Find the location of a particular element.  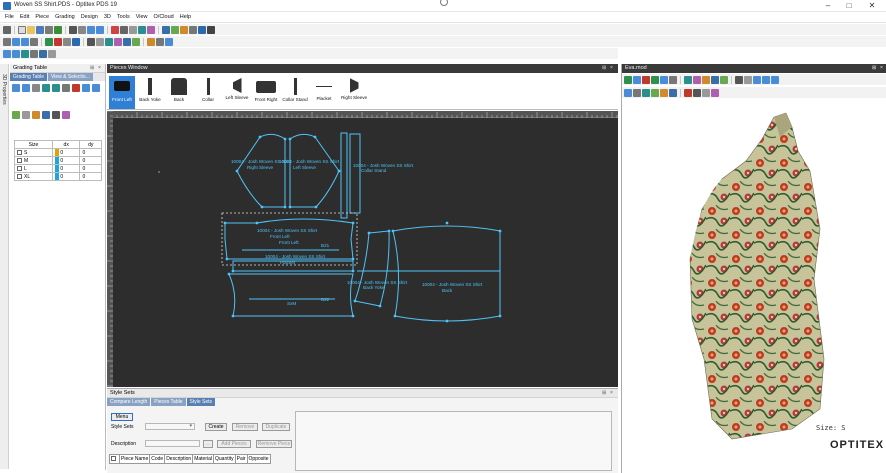

split-icon is located at coordinates (76, 41).